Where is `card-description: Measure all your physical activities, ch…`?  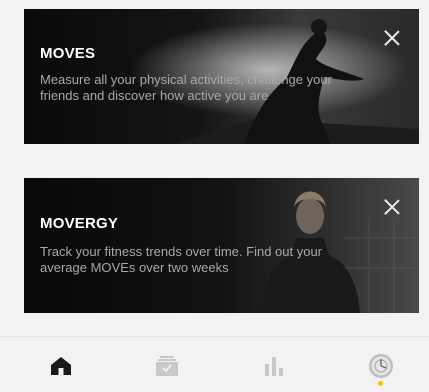 card-description: Measure all your physical activities, ch… is located at coordinates (186, 87).